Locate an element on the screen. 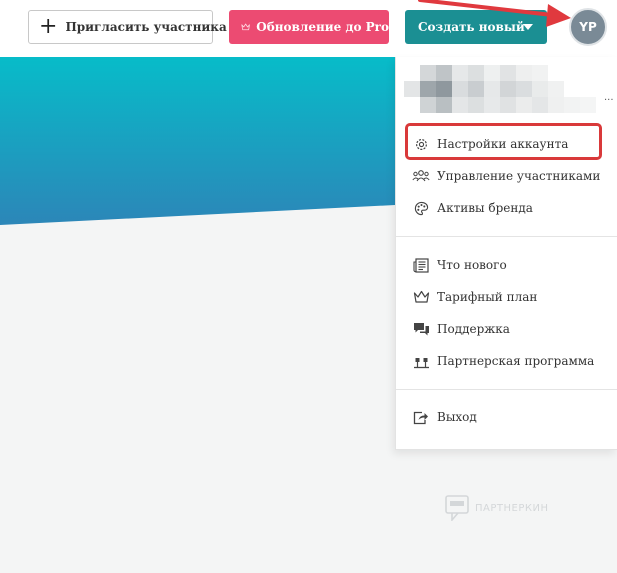 Image resolution: width=617 pixels, height=573 pixels. watermark: ПАРТНЕРКИН is located at coordinates (496, 508).